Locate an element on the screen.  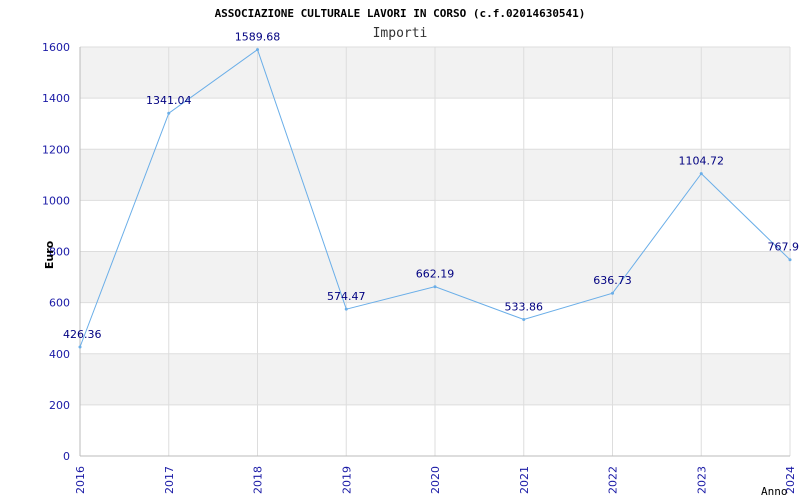
x-tick-label: 2023 is located at coordinates (701, 480).